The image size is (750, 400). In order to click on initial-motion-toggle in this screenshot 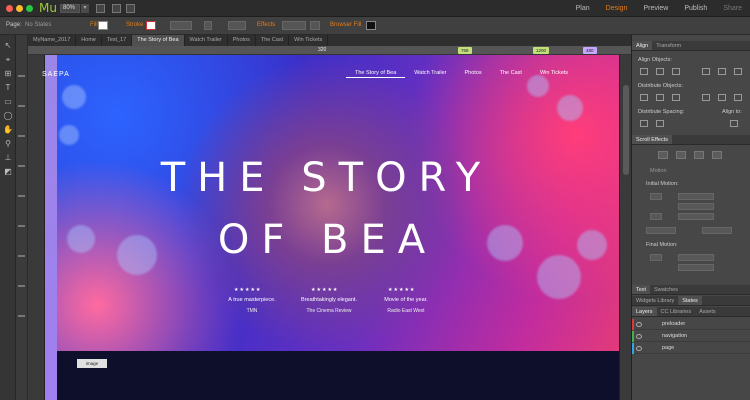, I will do `click(656, 196)`.